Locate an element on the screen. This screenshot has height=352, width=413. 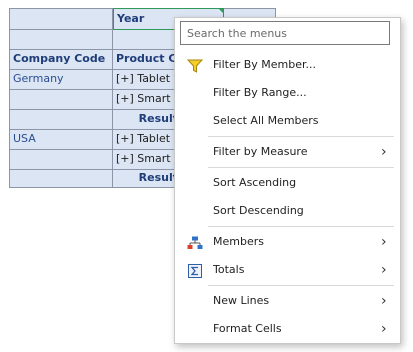
menu-item-label: Filter by Measure is located at coordinates (260, 151).